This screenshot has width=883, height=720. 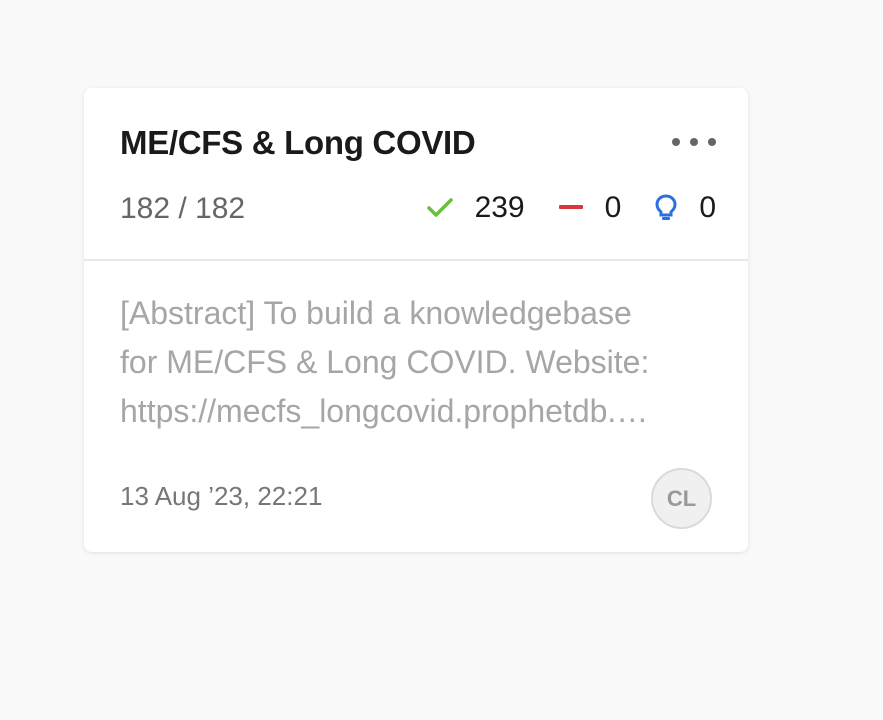 What do you see at coordinates (499, 207) in the screenshot?
I see `approved-count: 239` at bounding box center [499, 207].